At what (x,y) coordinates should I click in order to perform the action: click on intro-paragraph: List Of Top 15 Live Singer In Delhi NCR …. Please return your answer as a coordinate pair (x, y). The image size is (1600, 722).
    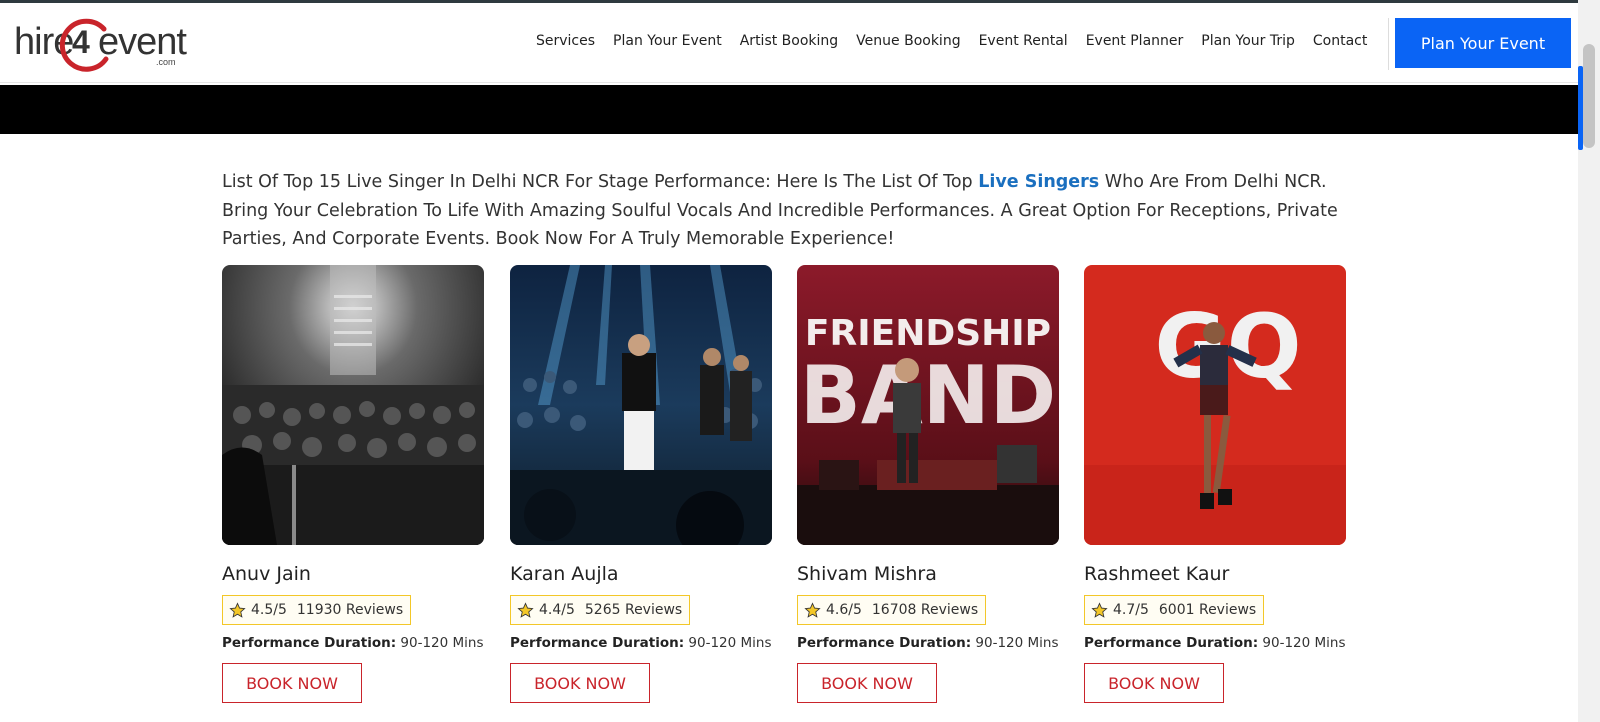
    Looking at the image, I should click on (782, 211).